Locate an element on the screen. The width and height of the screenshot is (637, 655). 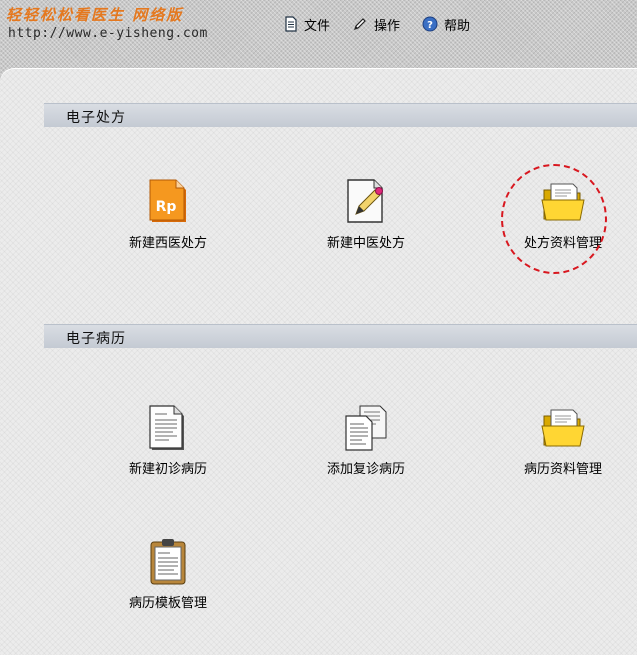
pencil-icon is located at coordinates (360, 24).